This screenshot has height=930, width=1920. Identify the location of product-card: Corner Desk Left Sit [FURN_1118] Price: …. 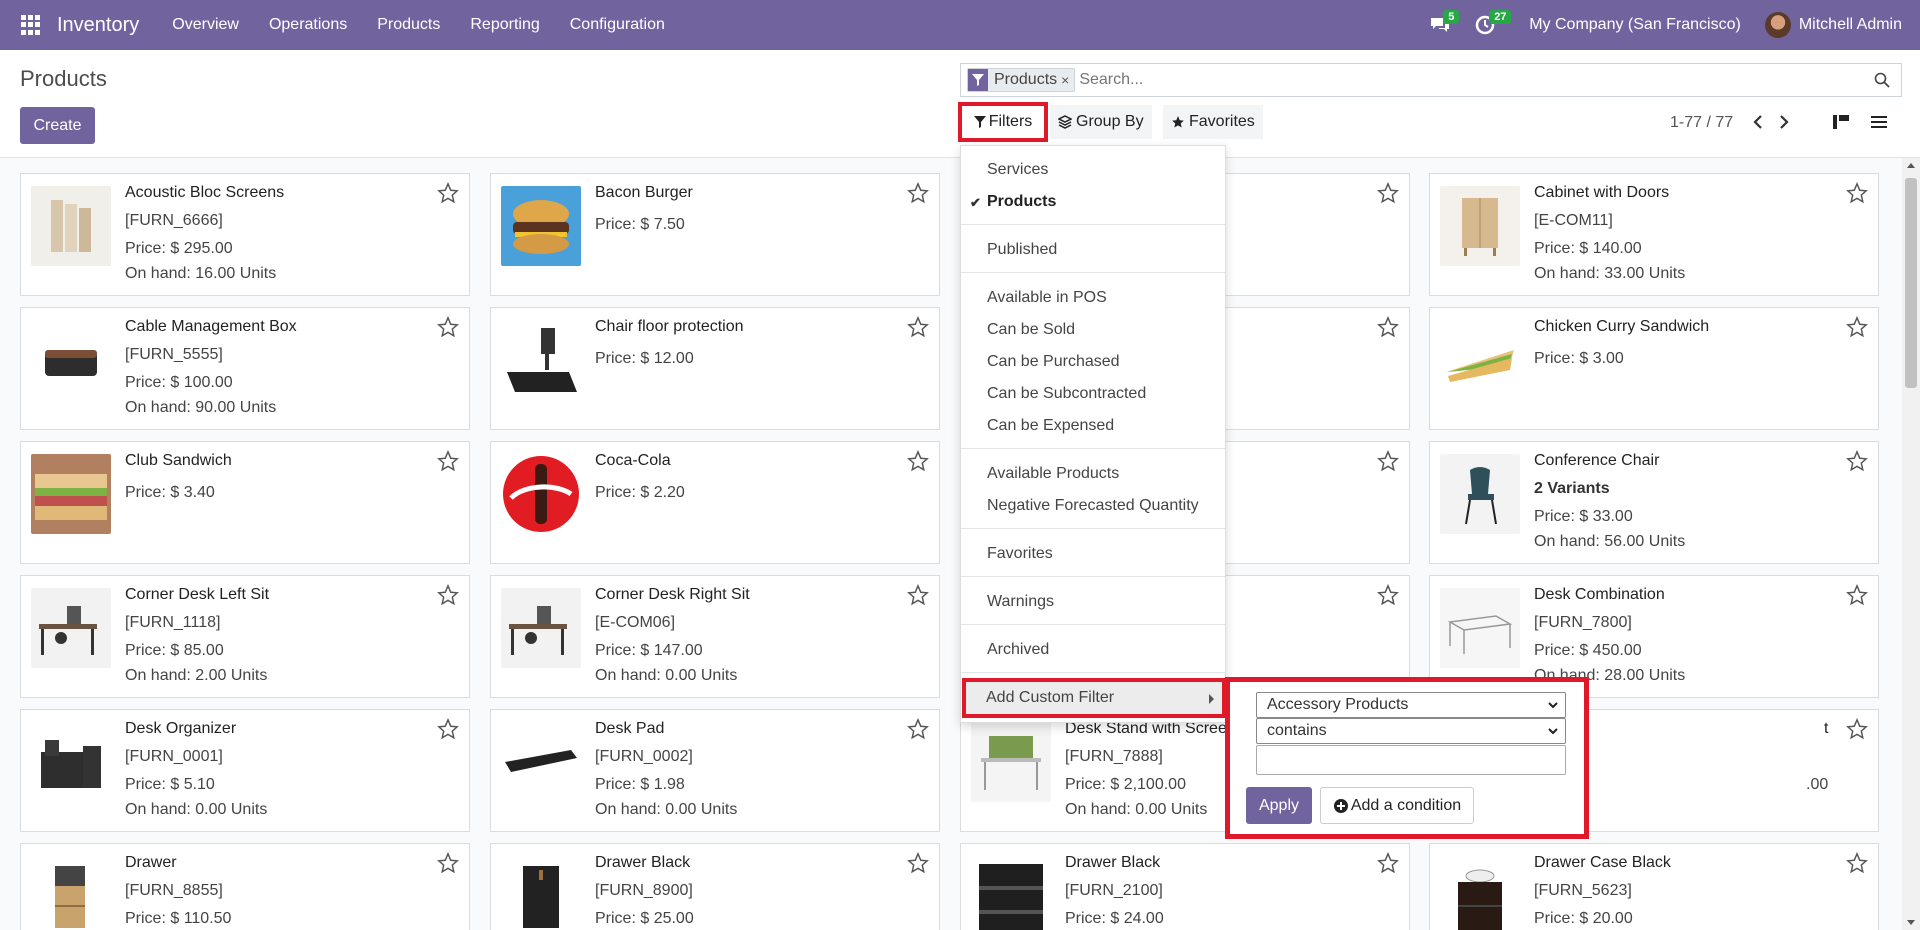
(245, 636).